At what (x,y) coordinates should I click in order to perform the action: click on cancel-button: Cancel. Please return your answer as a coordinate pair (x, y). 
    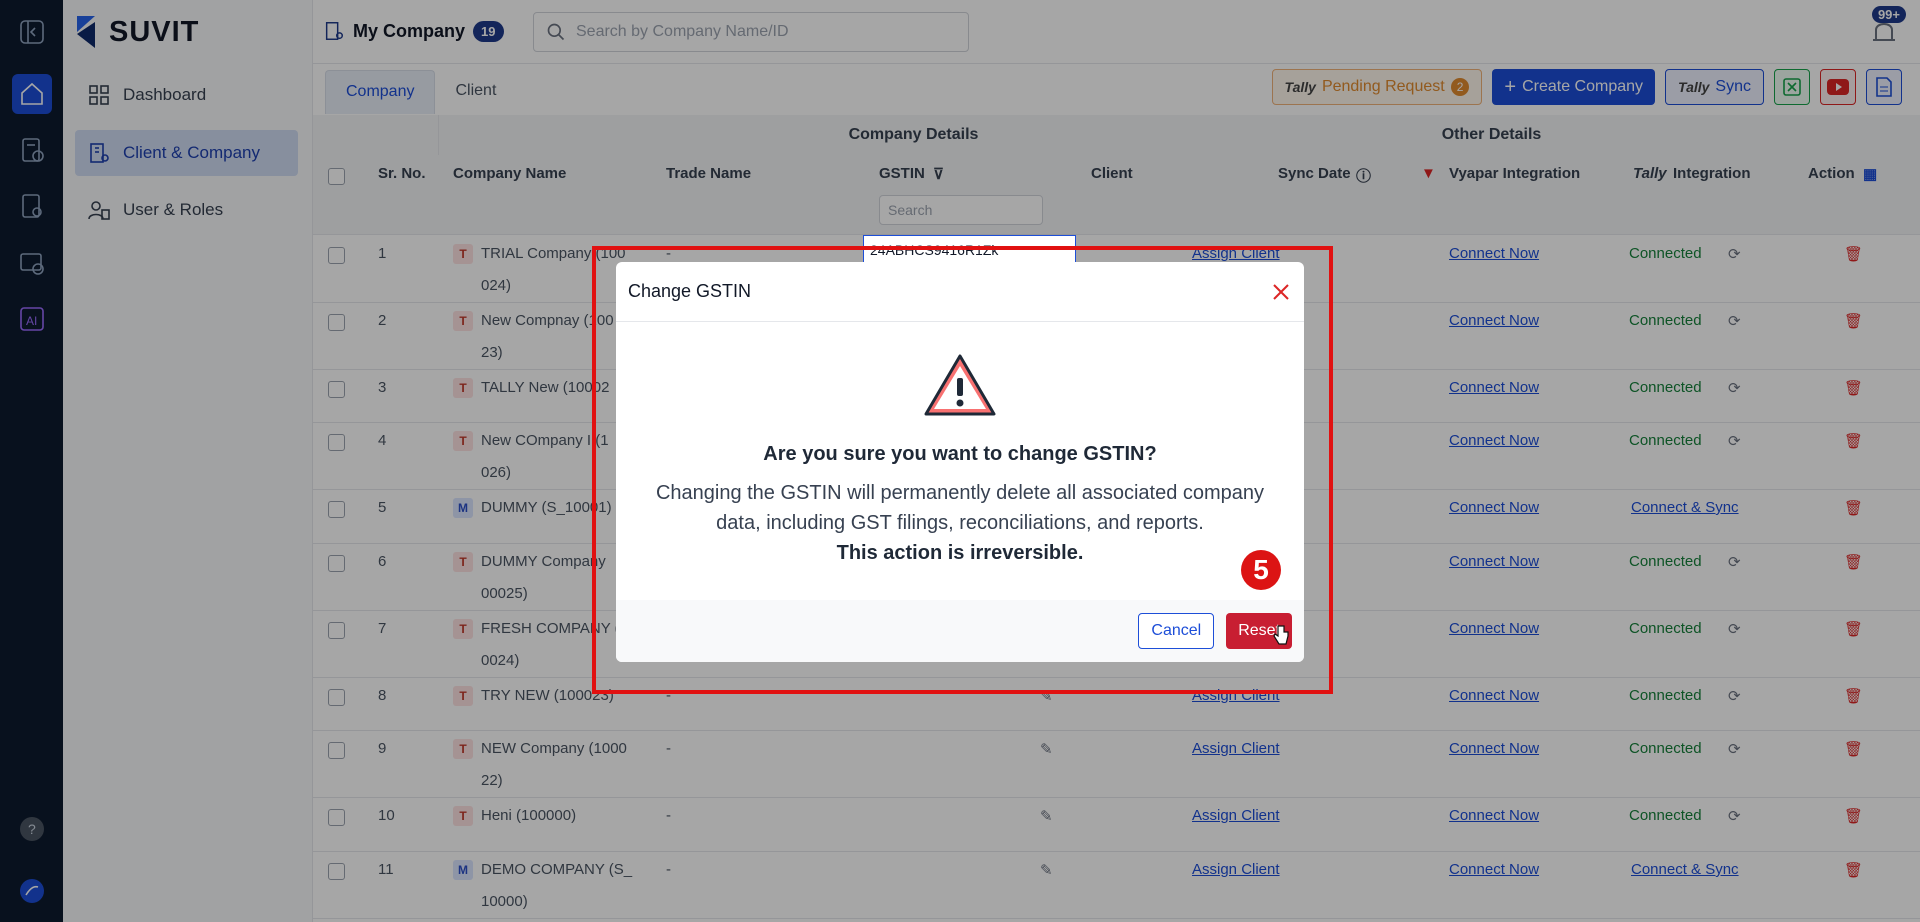
    Looking at the image, I should click on (1176, 631).